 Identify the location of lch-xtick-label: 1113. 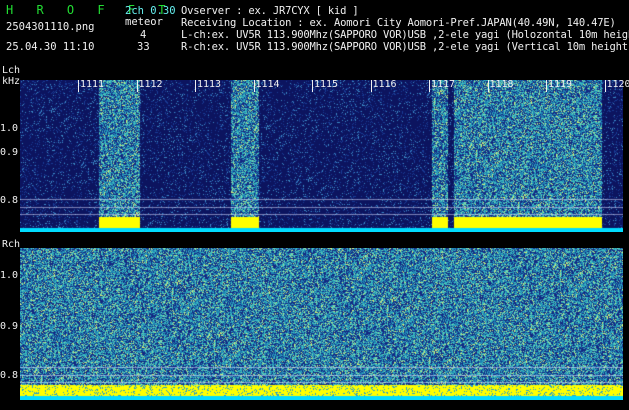
(209, 84).